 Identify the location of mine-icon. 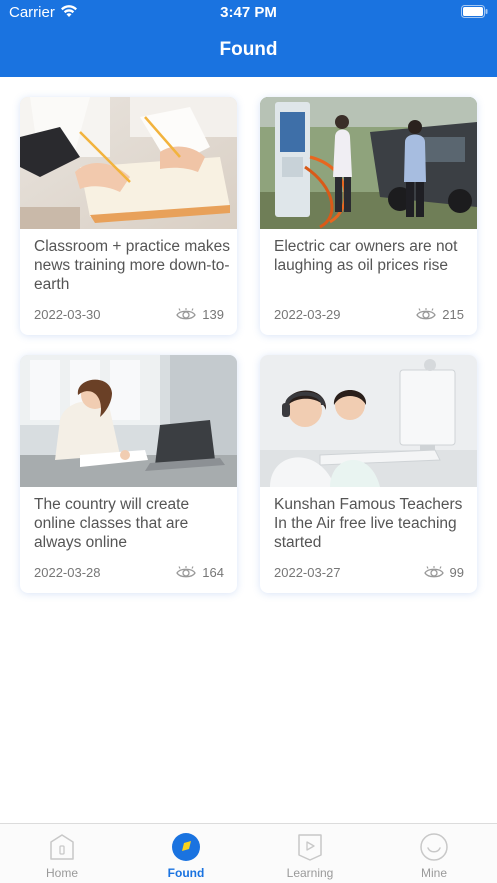
(434, 847).